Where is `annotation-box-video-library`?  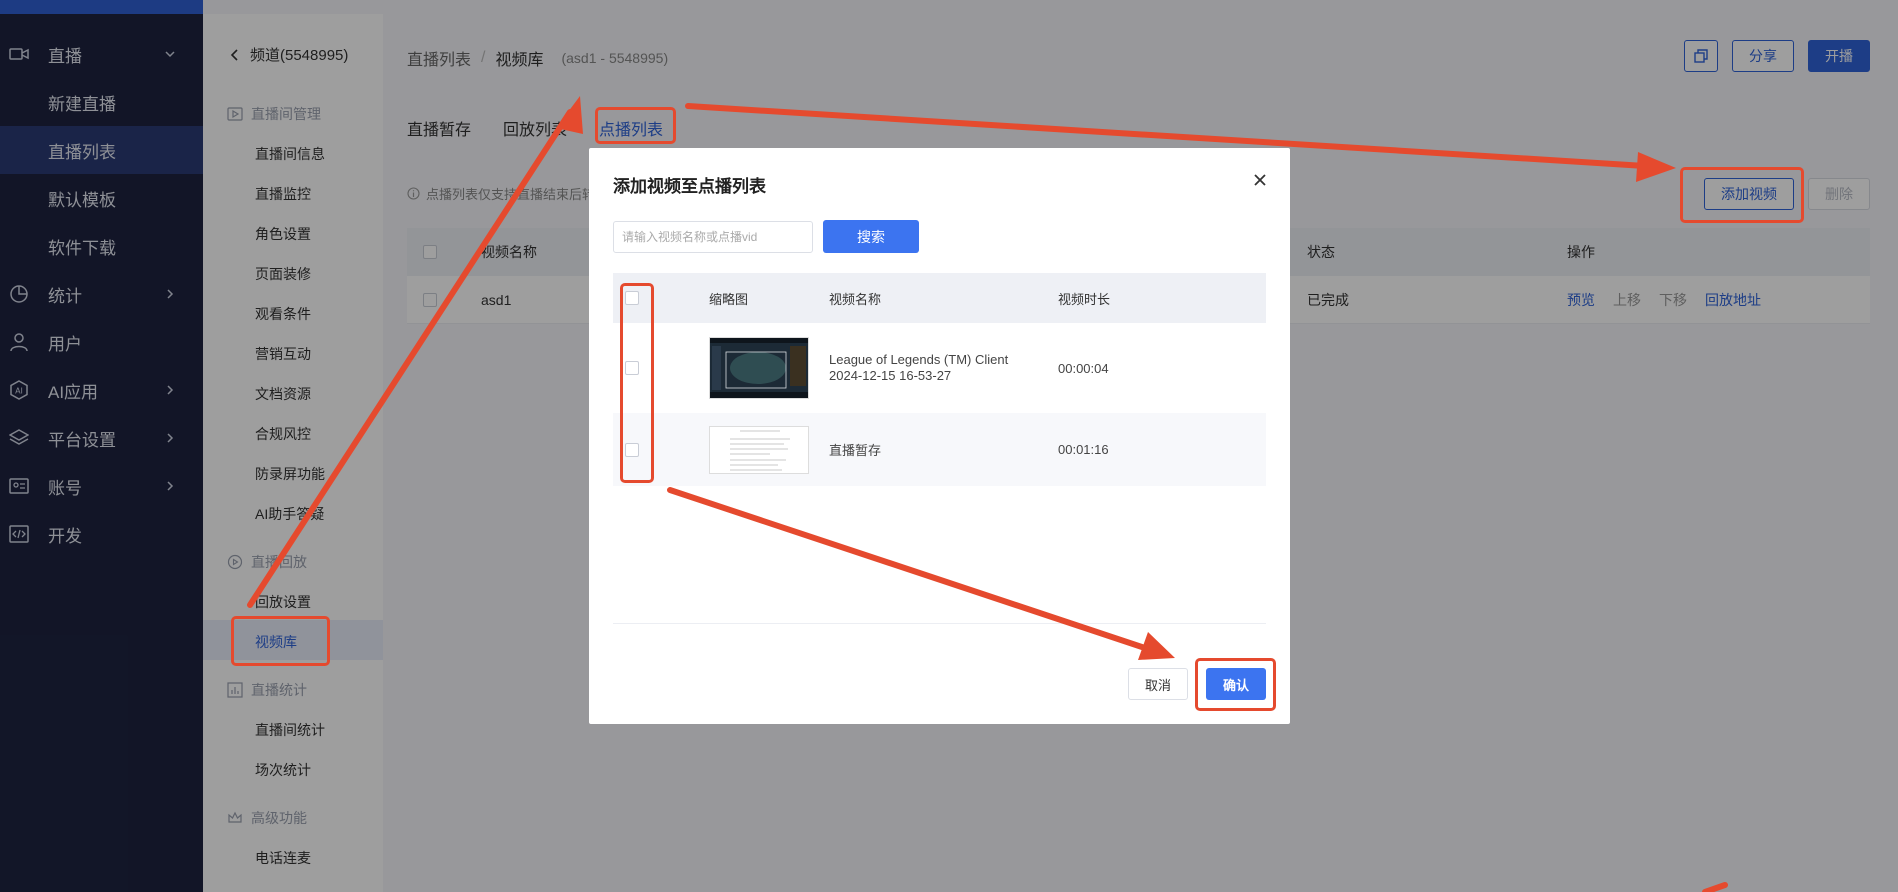 annotation-box-video-library is located at coordinates (280, 641).